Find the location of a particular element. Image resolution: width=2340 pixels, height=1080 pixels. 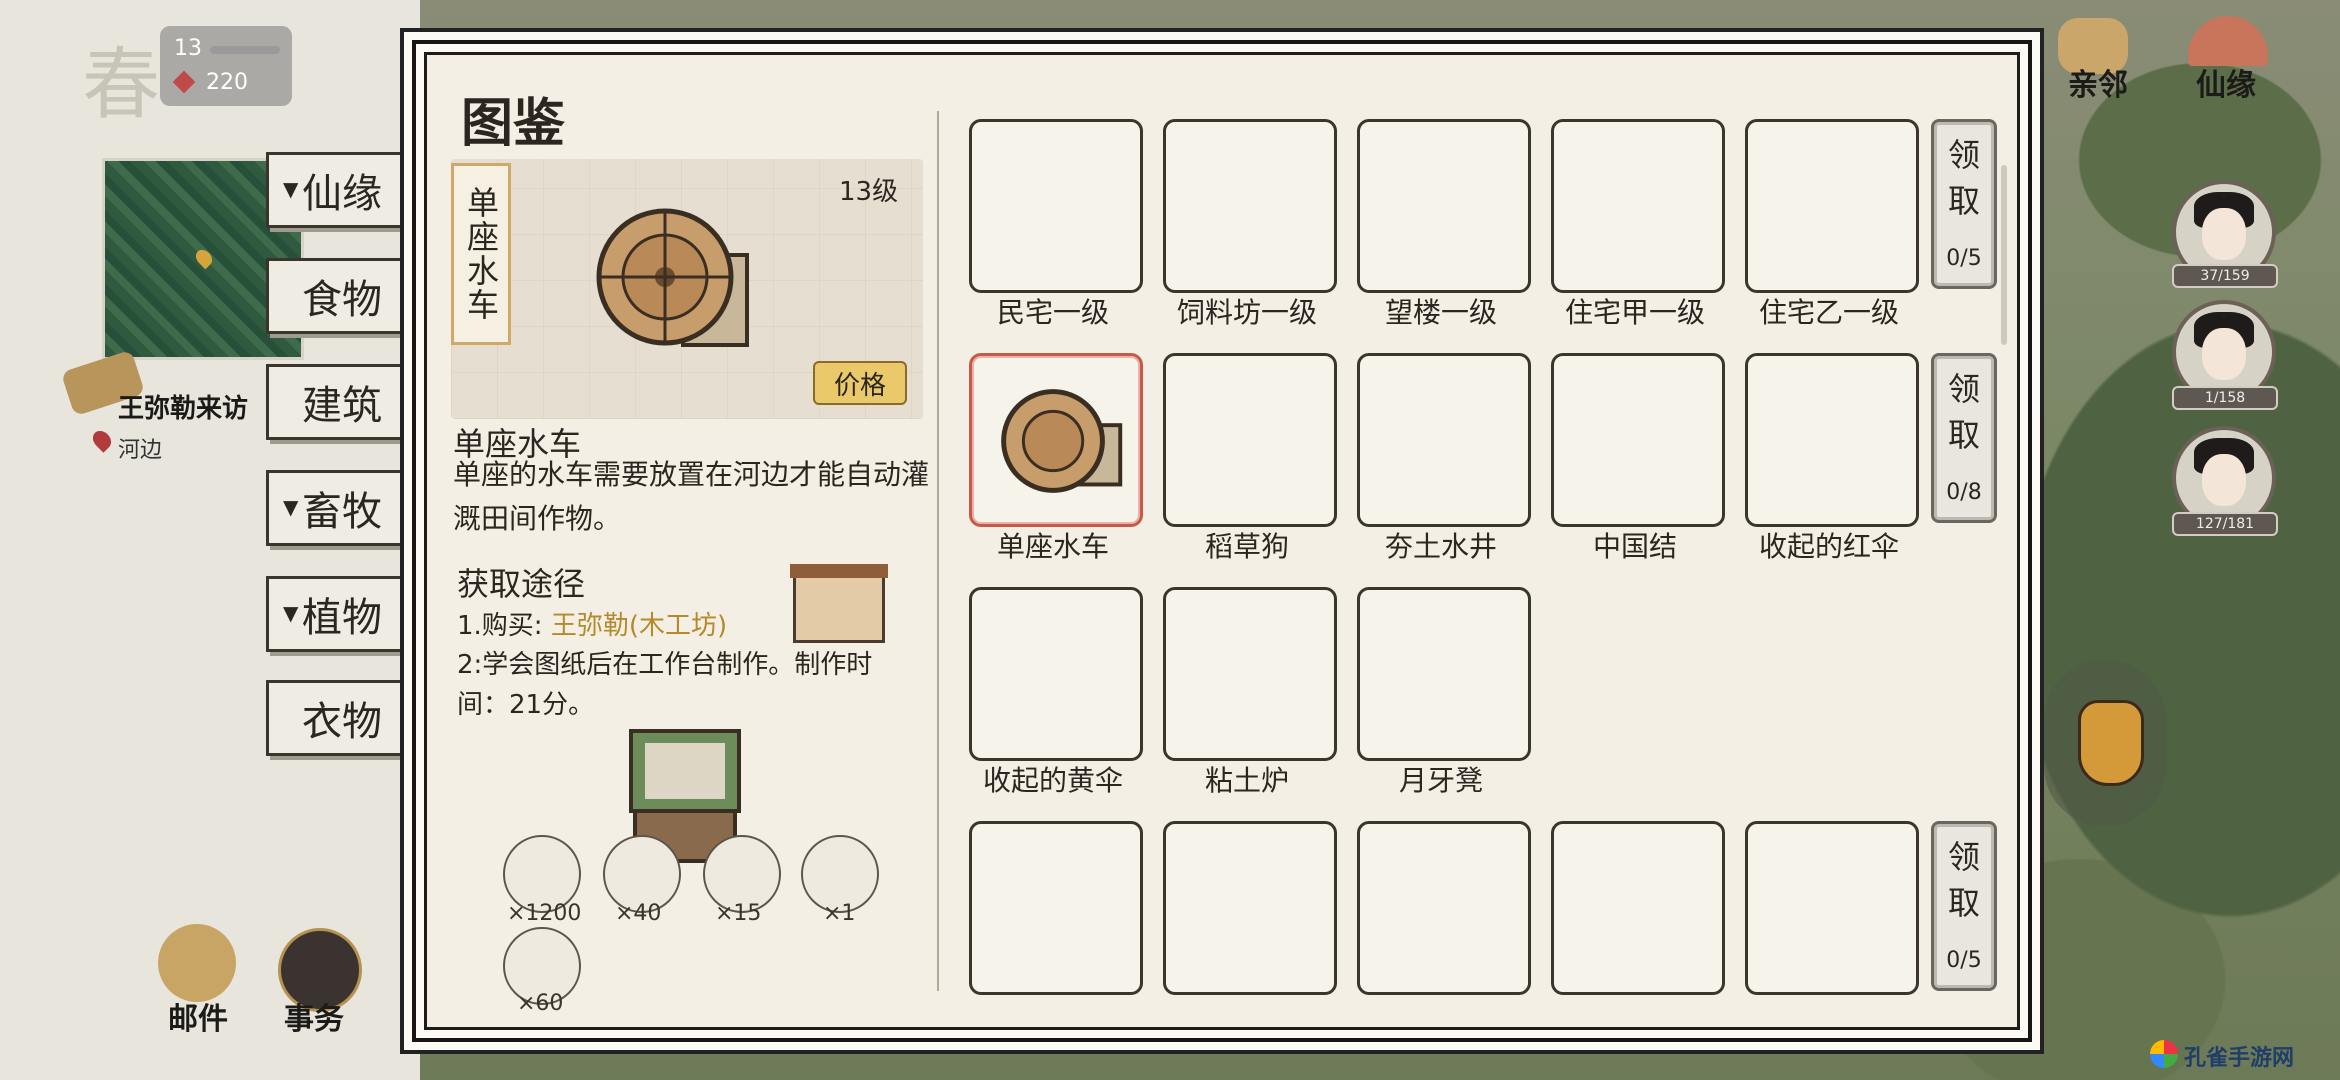

watermark-logo is located at coordinates (2164, 1054).